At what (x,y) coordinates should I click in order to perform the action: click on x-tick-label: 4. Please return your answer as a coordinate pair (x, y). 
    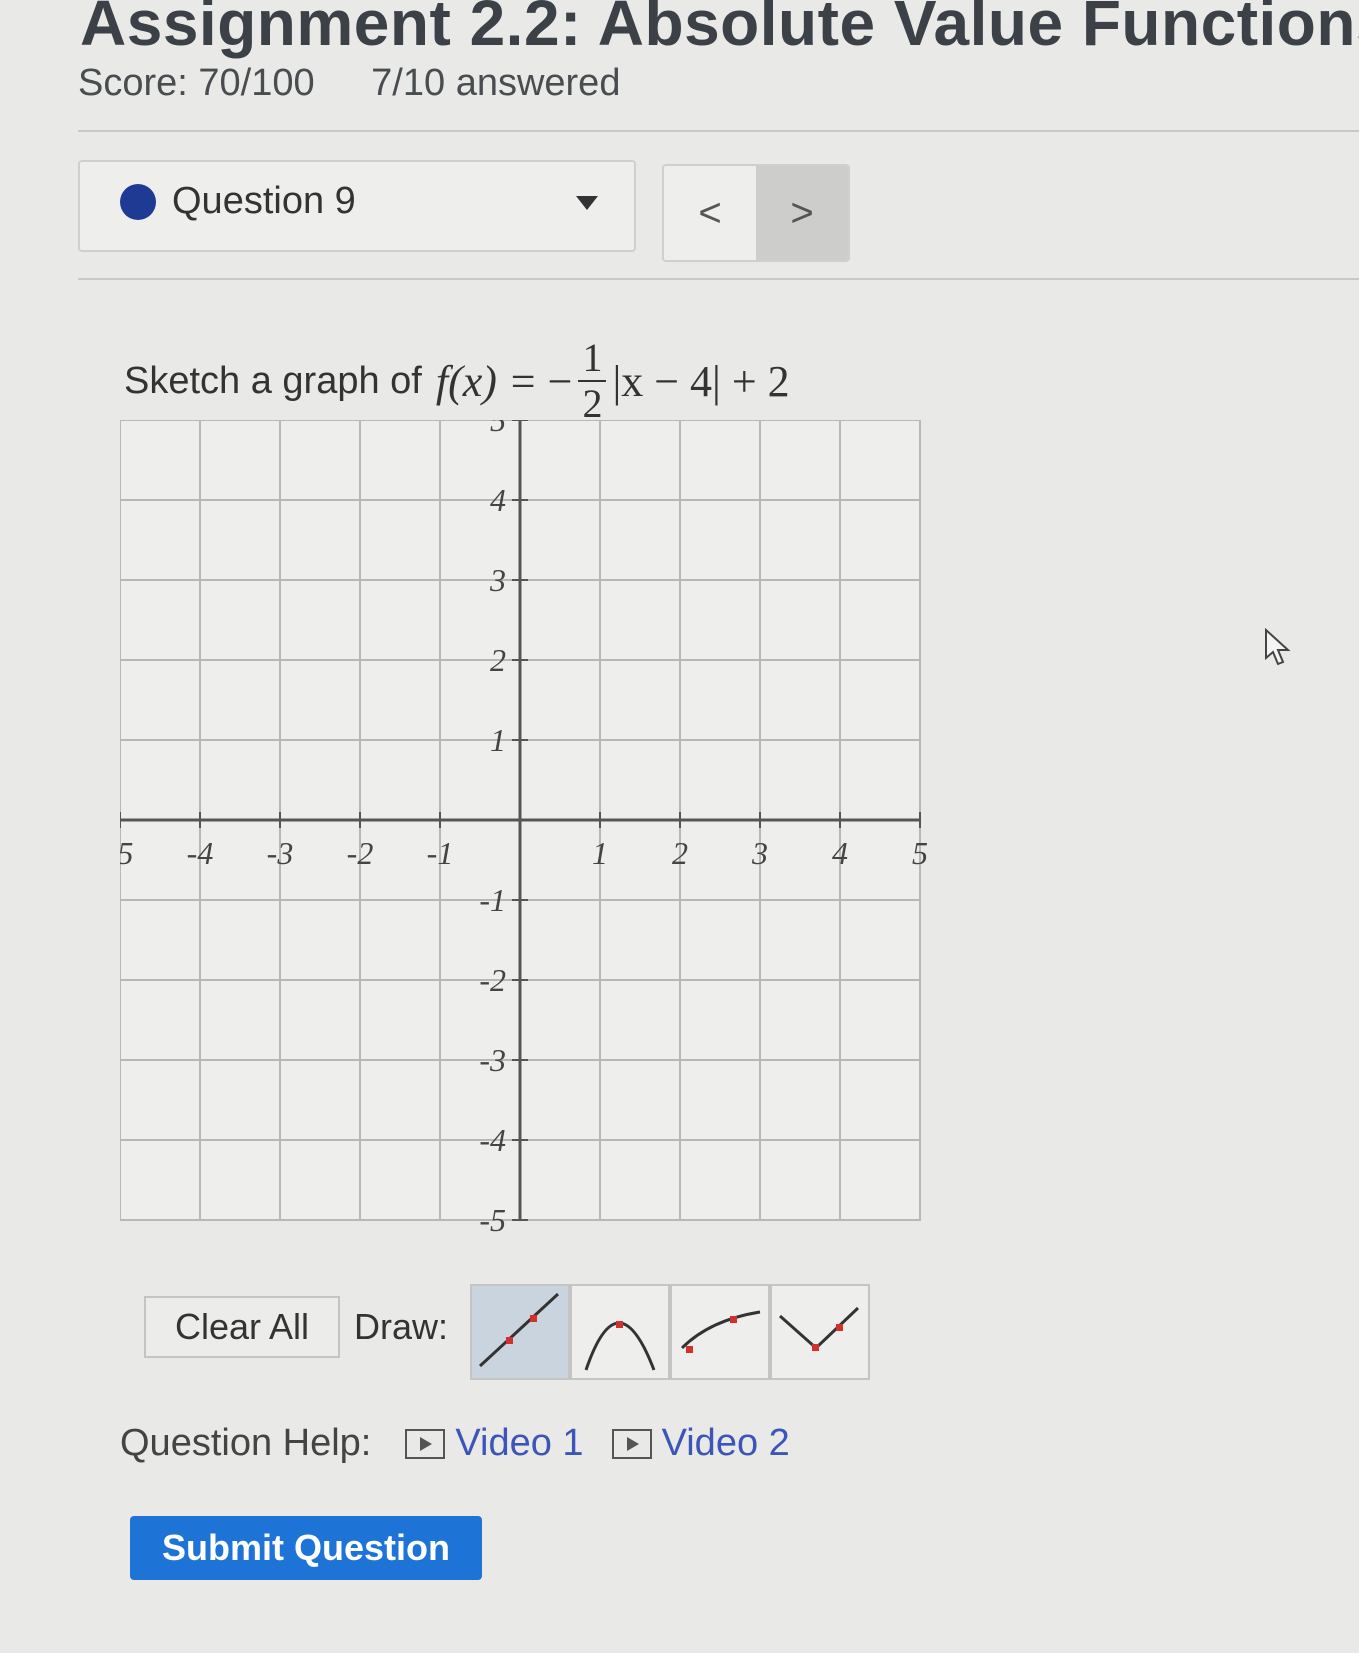
    Looking at the image, I should click on (840, 853).